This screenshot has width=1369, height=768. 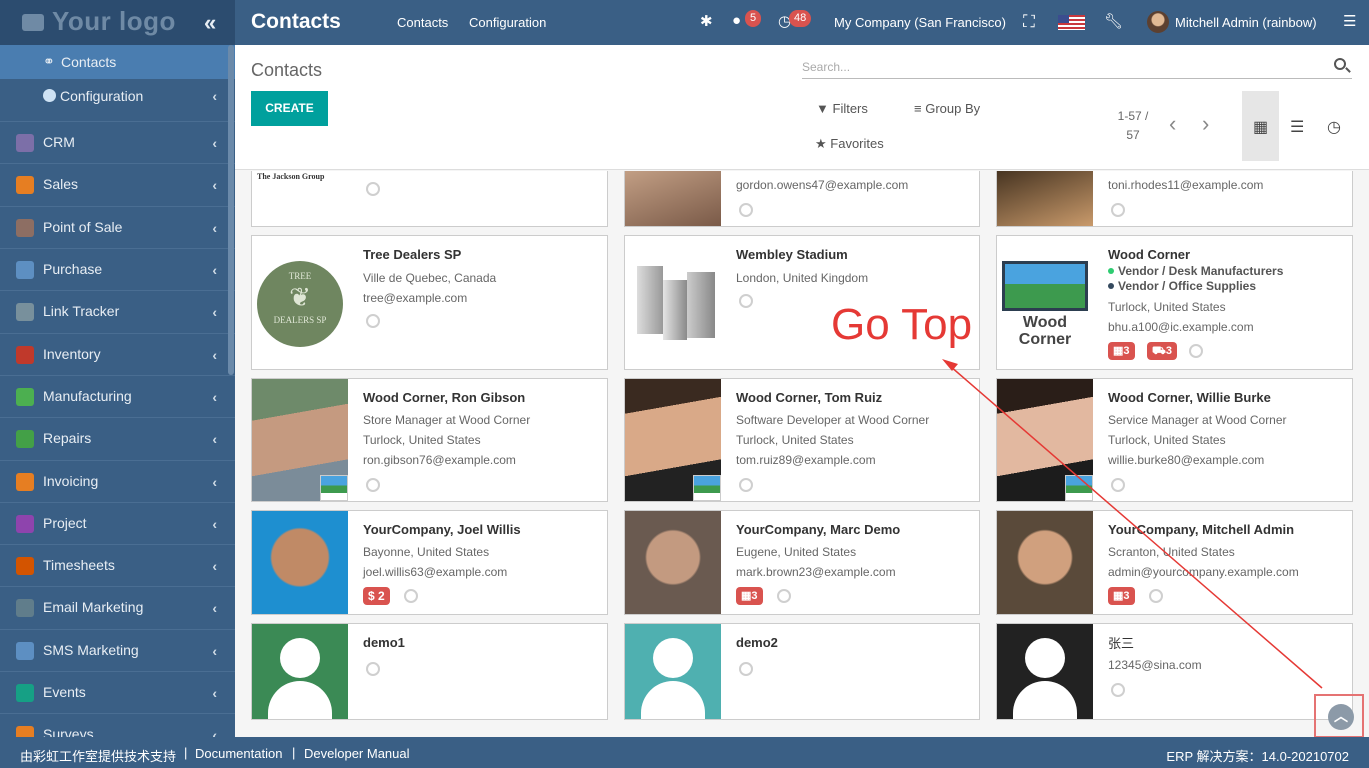 I want to click on kanban-view-button: ▦, so click(x=1260, y=126).